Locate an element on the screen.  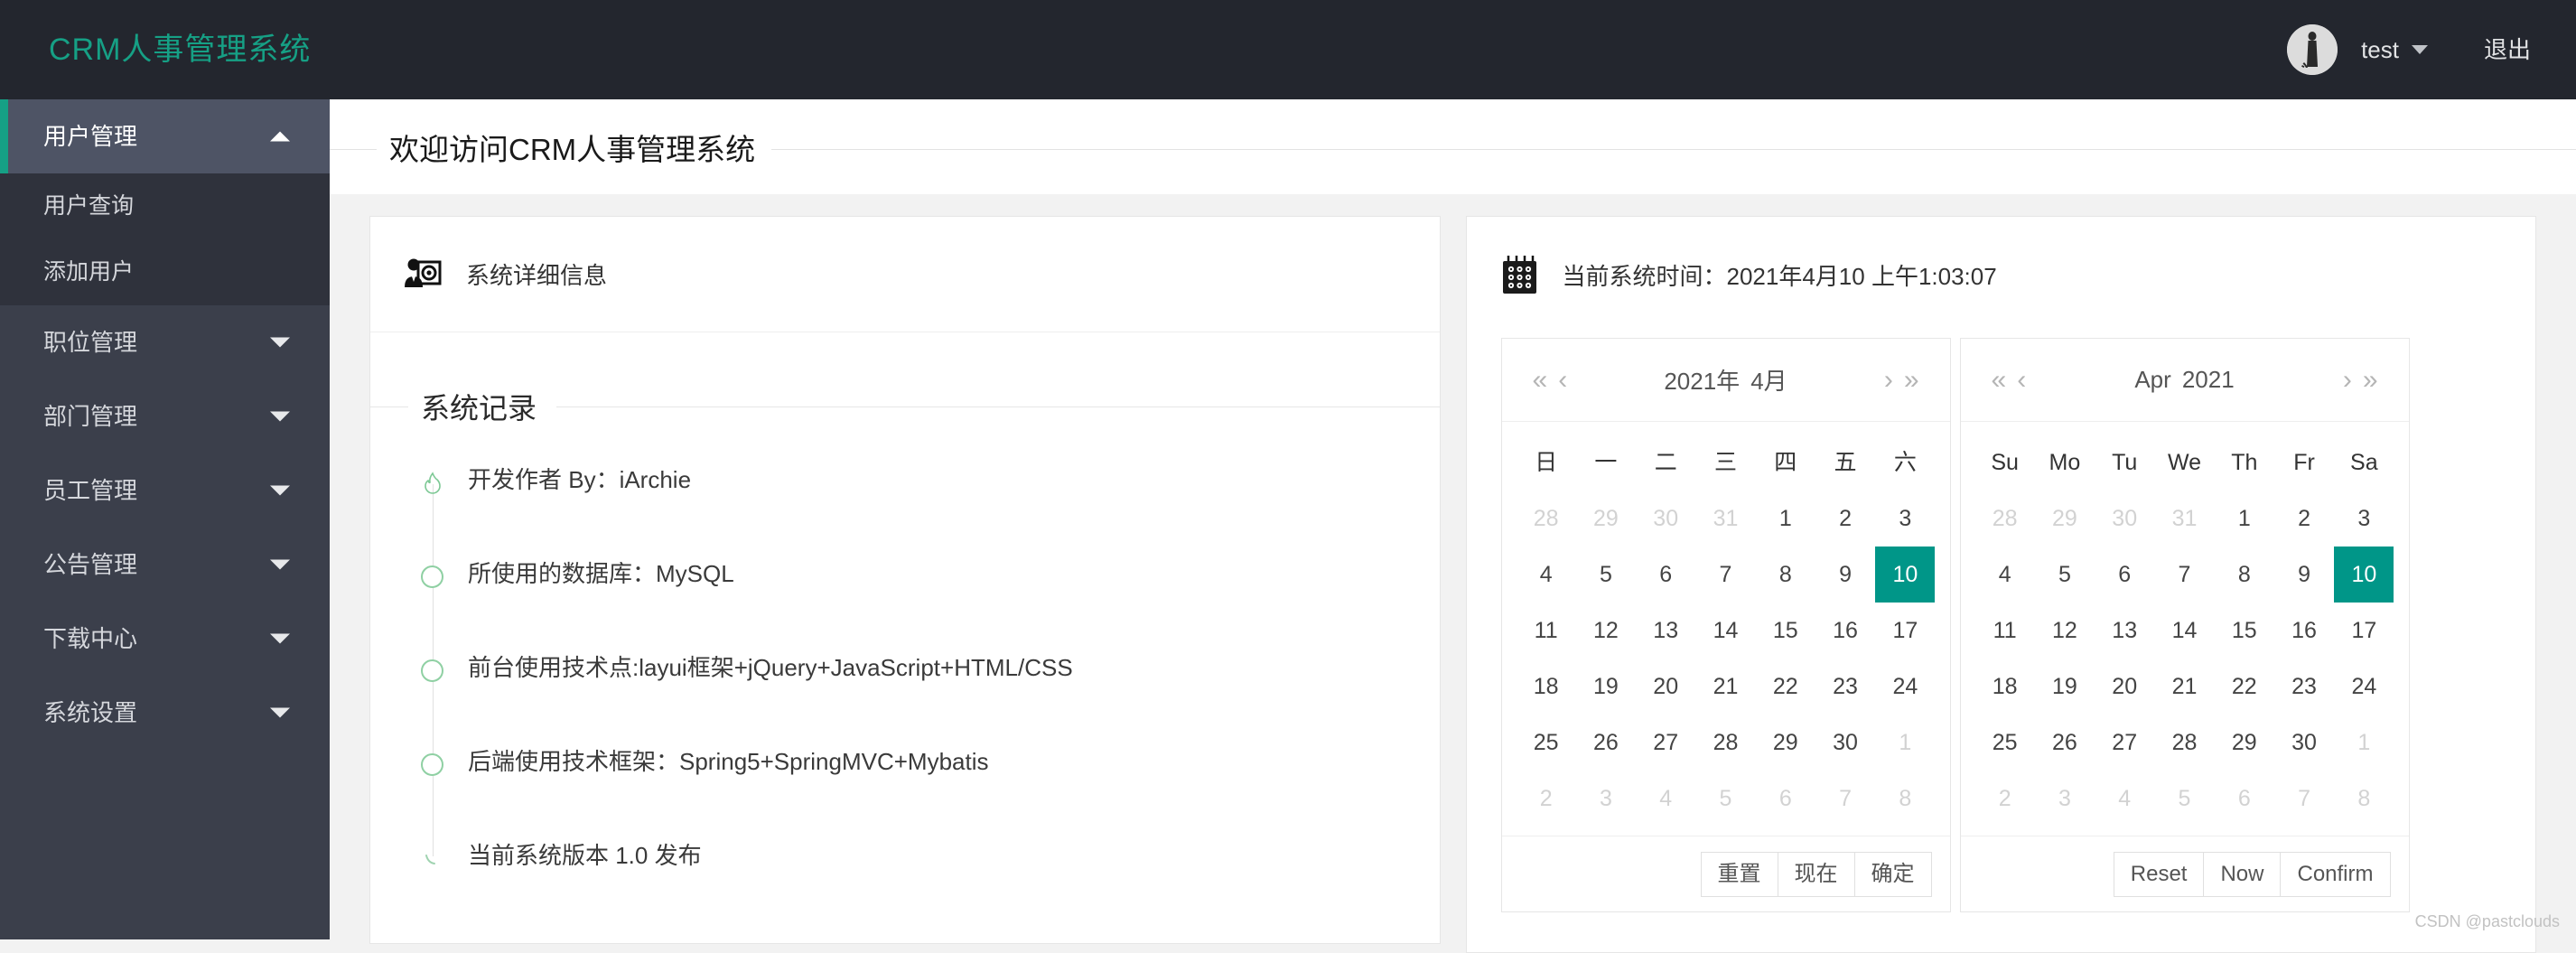
avatar is located at coordinates (2312, 49).